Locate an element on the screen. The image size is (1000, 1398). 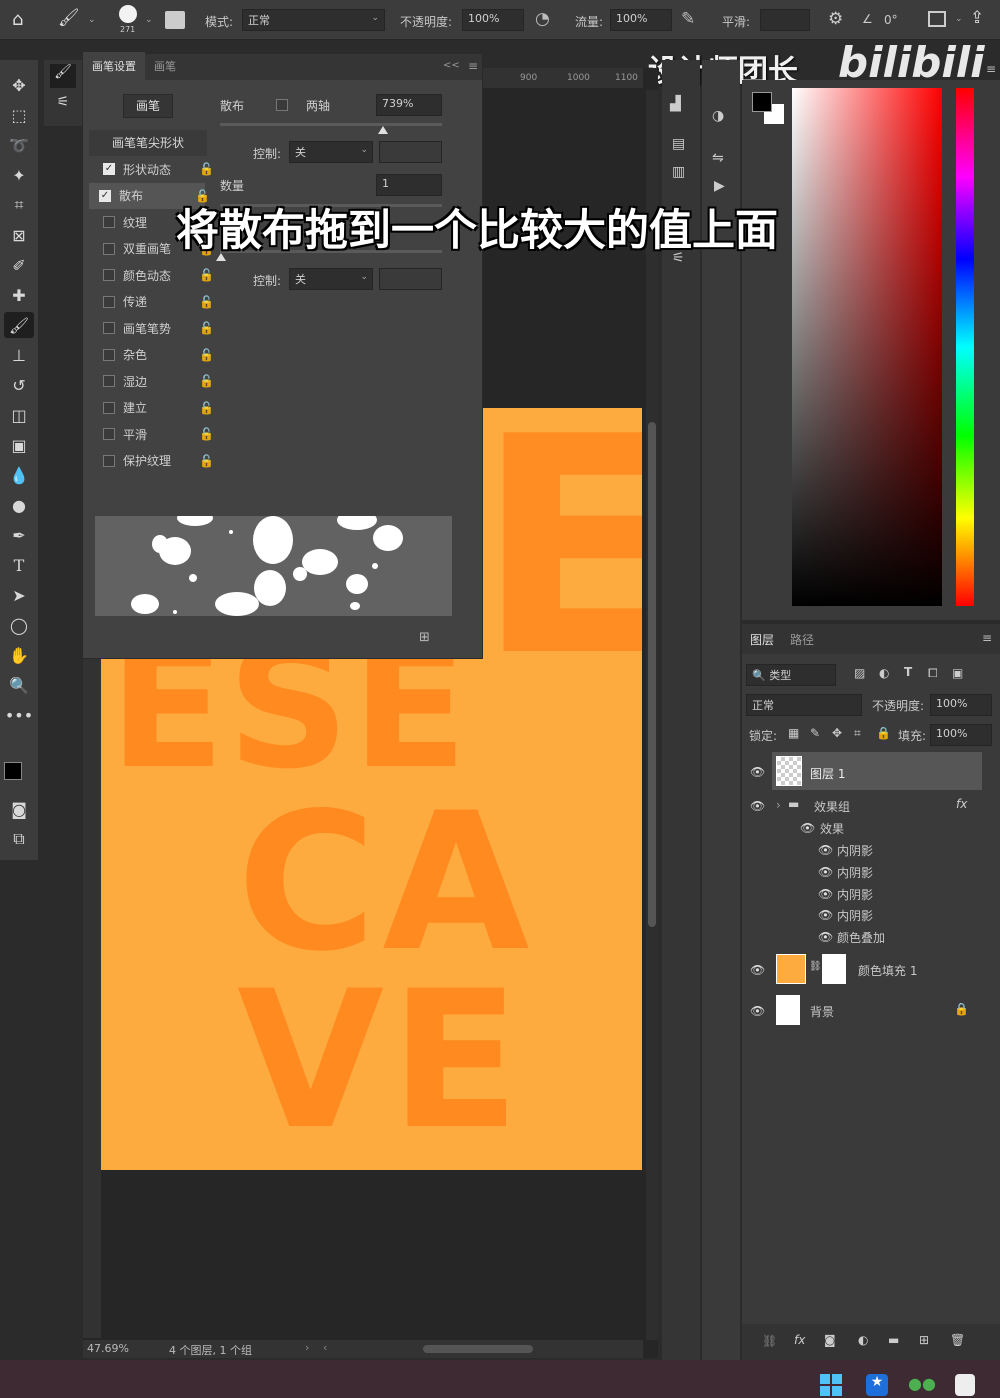
collapse-icon: << is located at coordinates (451, 65).